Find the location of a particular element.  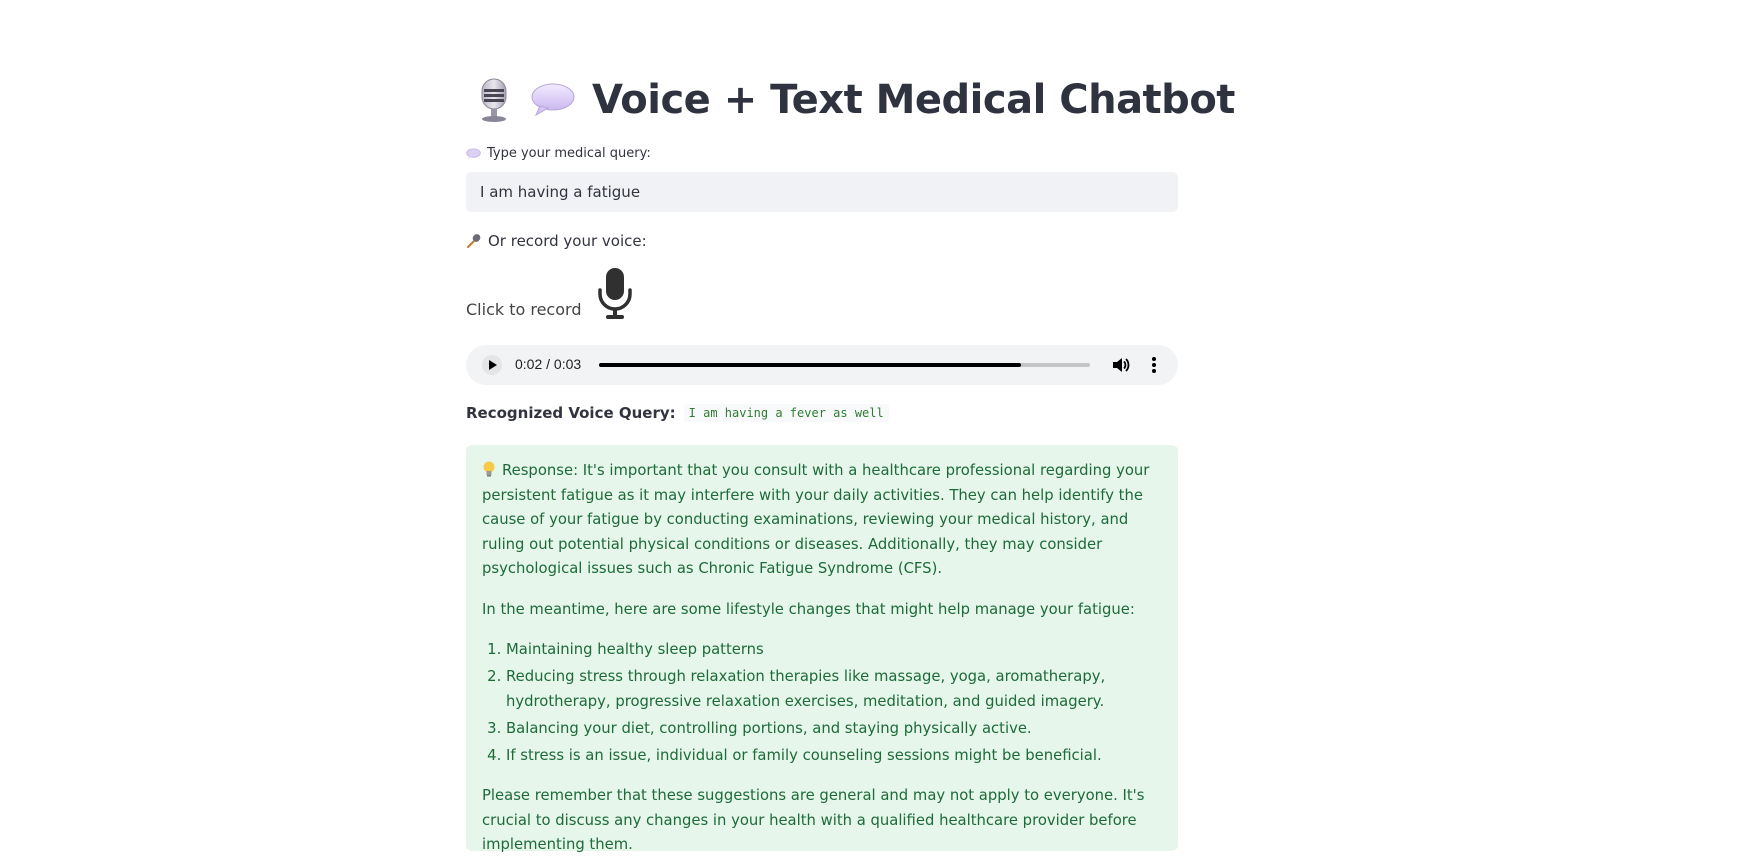

audio-seek-progress is located at coordinates (810, 365).